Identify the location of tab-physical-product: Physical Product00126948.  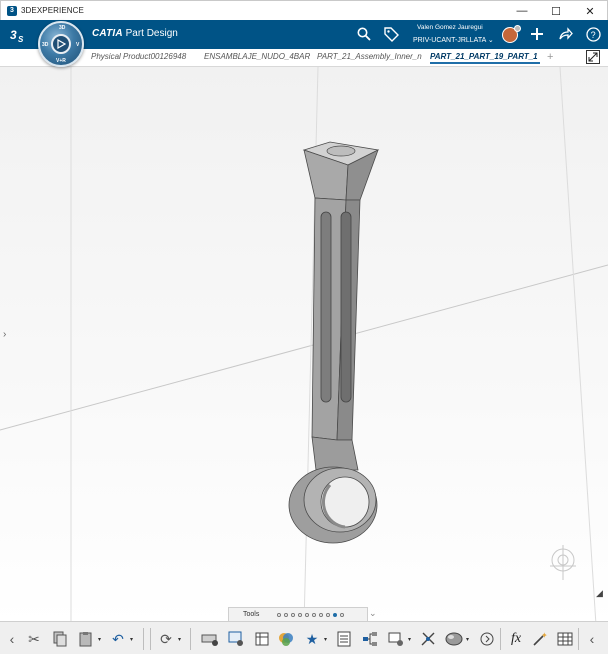
(145, 56).